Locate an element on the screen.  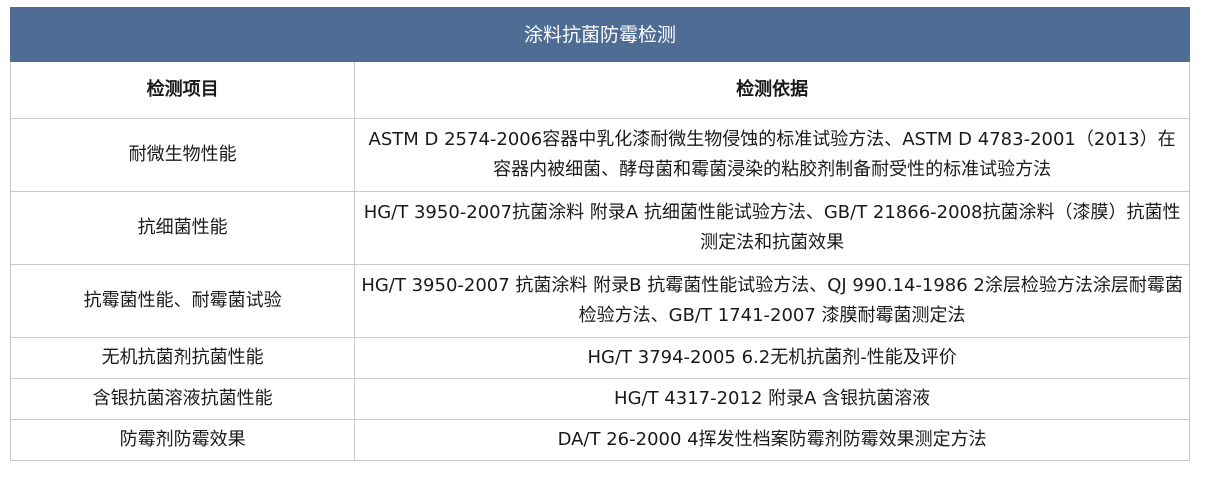
test-item-cell: 防霉剂防霉效果 is located at coordinates (182, 440).